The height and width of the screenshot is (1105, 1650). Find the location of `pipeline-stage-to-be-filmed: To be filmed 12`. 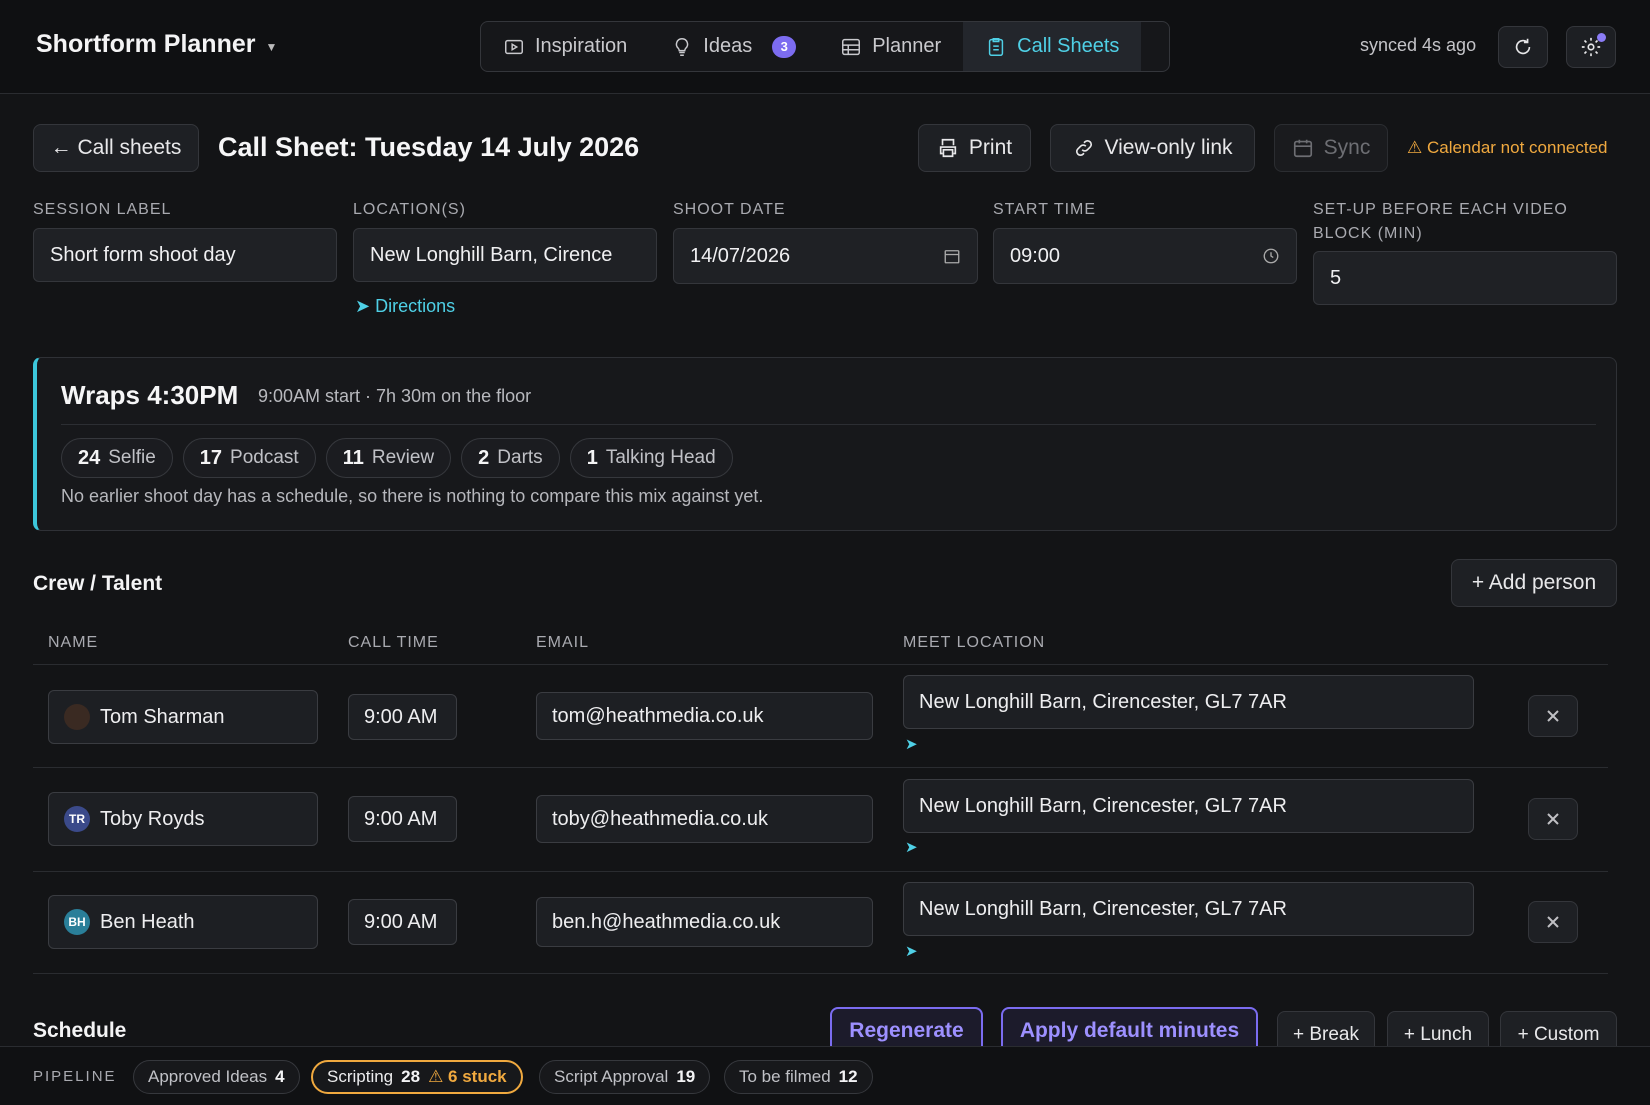

pipeline-stage-to-be-filmed: To be filmed 12 is located at coordinates (798, 1077).